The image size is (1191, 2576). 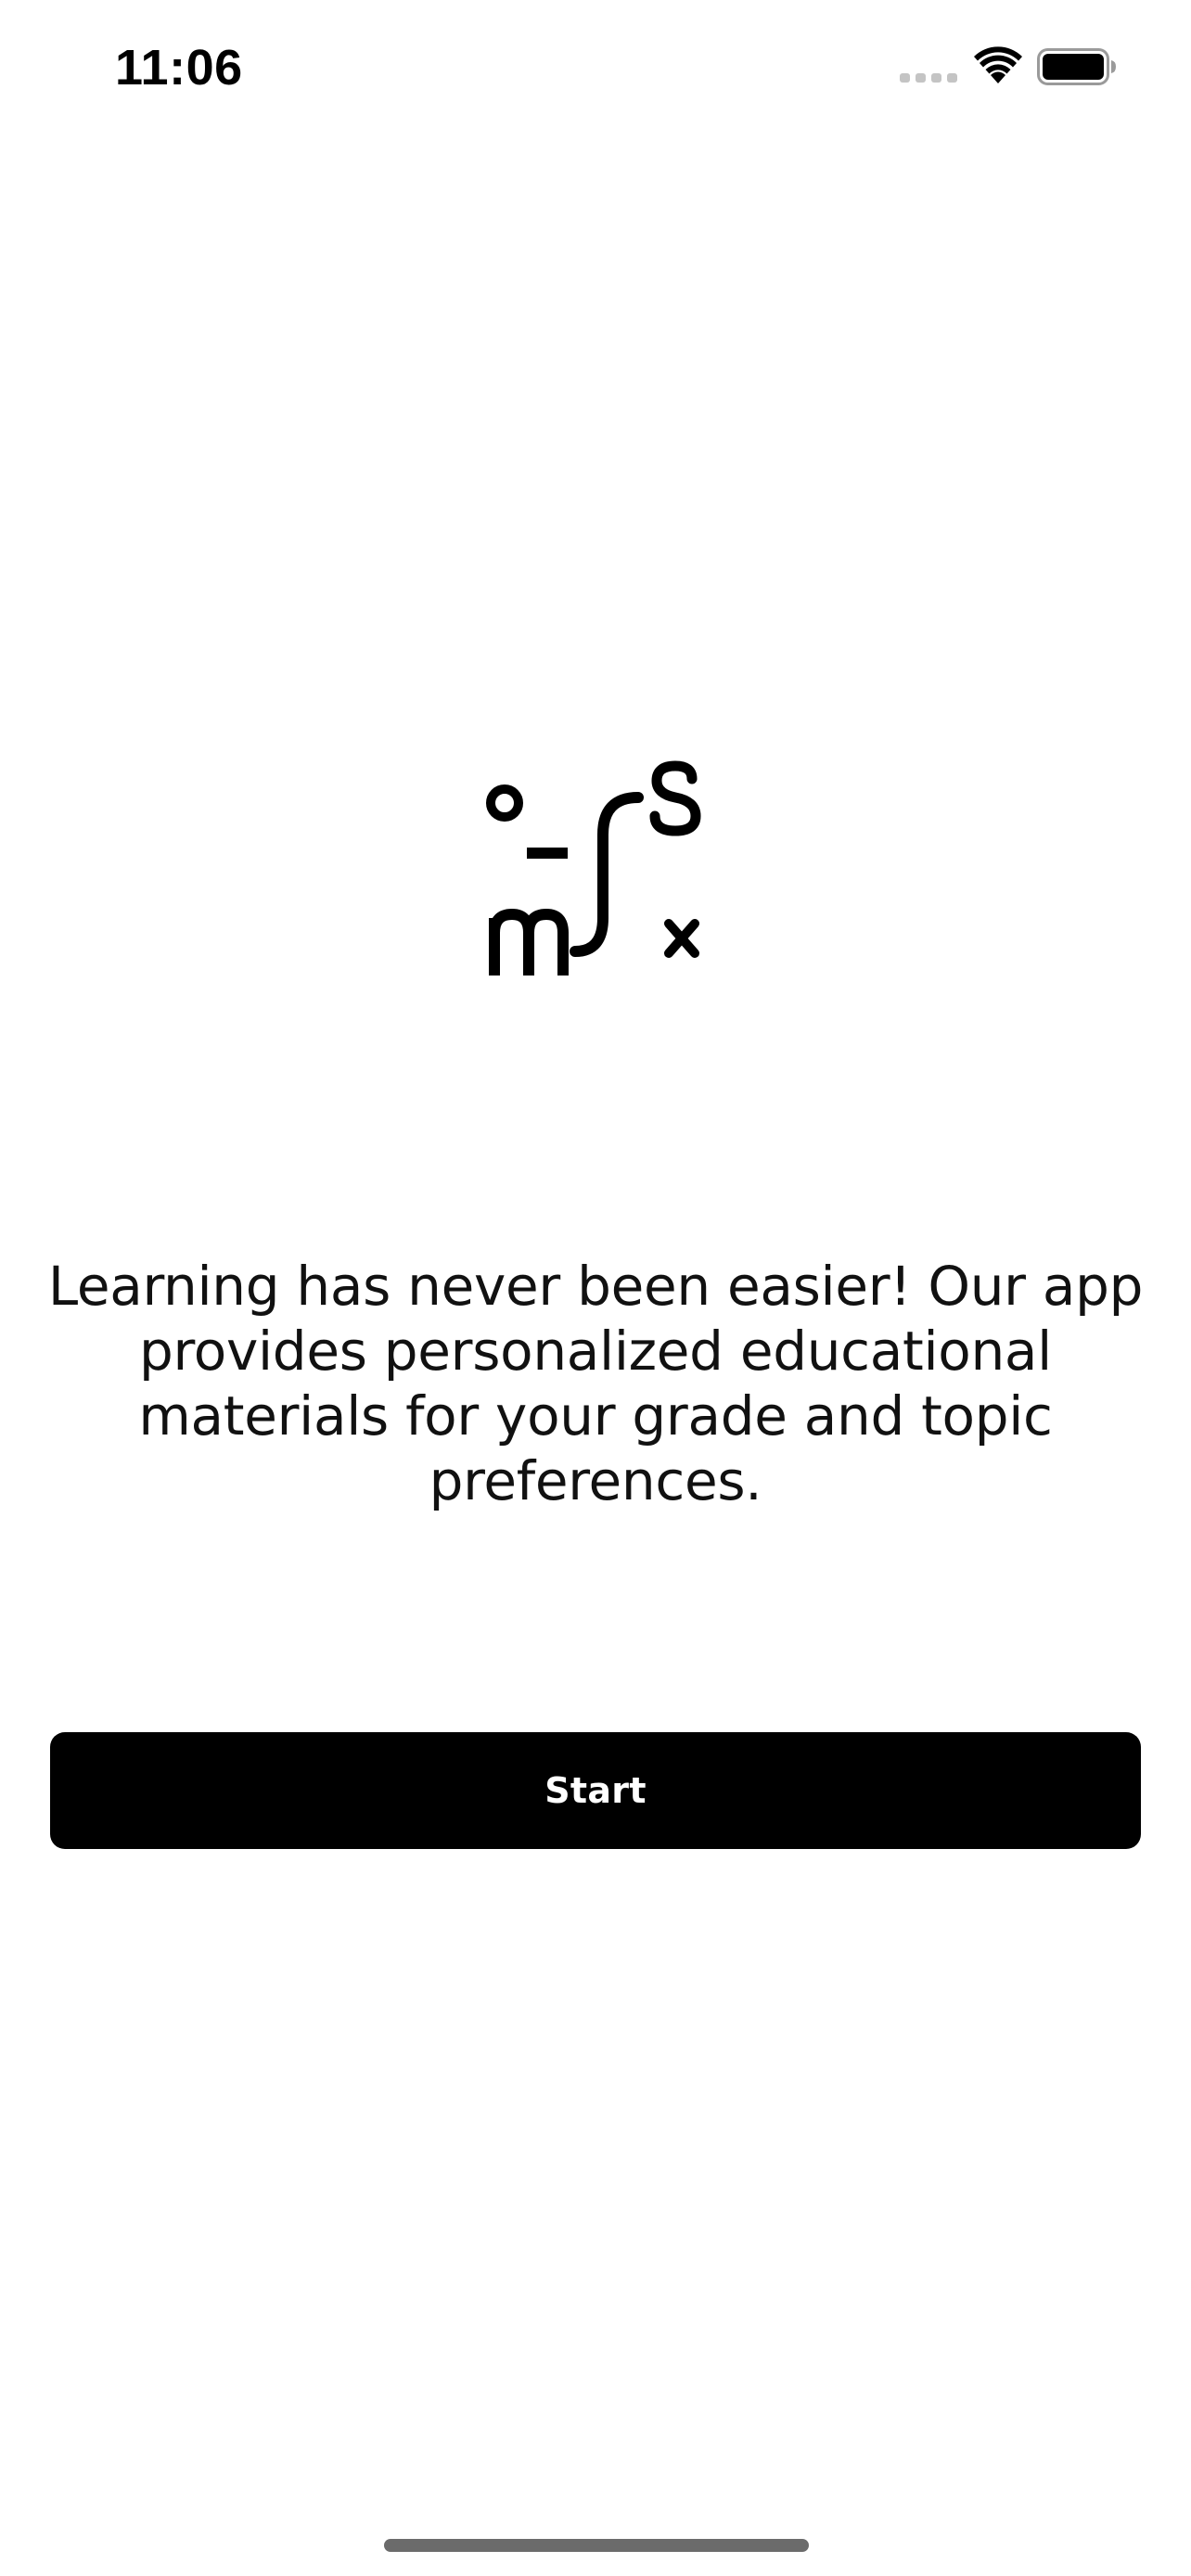 I want to click on cellular-signal-icon, so click(x=929, y=78).